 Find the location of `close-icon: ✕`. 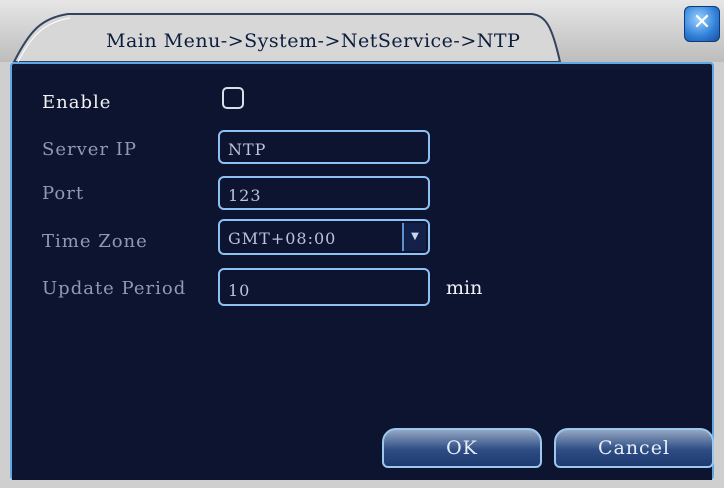

close-icon: ✕ is located at coordinates (702, 22).